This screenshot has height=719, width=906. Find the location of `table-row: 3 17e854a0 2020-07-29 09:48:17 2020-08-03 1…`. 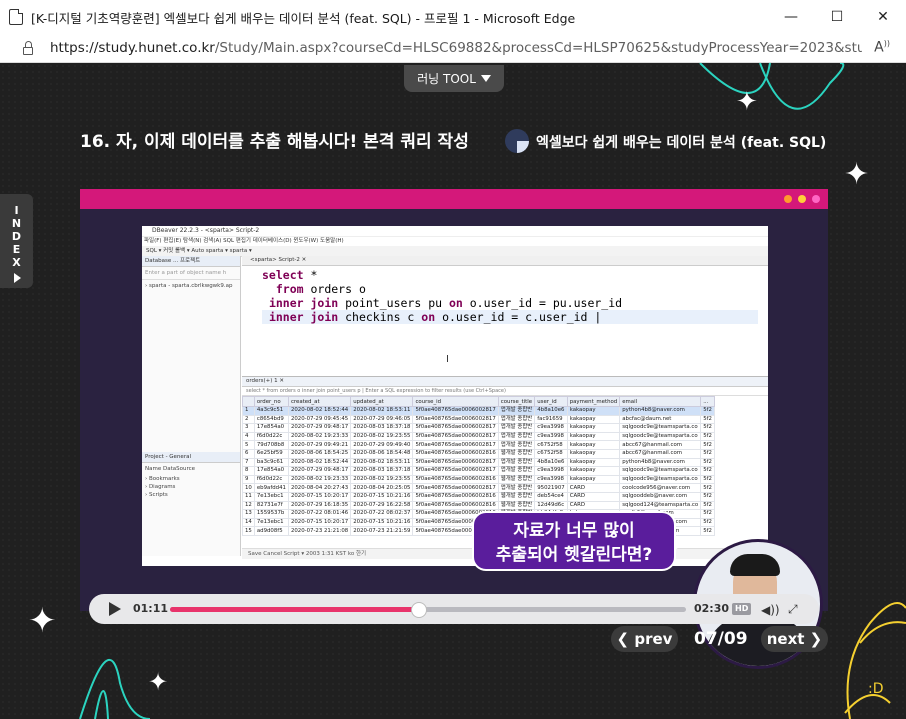

table-row: 3 17e854a0 2020-07-29 09:48:17 2020-08-03 1… is located at coordinates (478, 428).